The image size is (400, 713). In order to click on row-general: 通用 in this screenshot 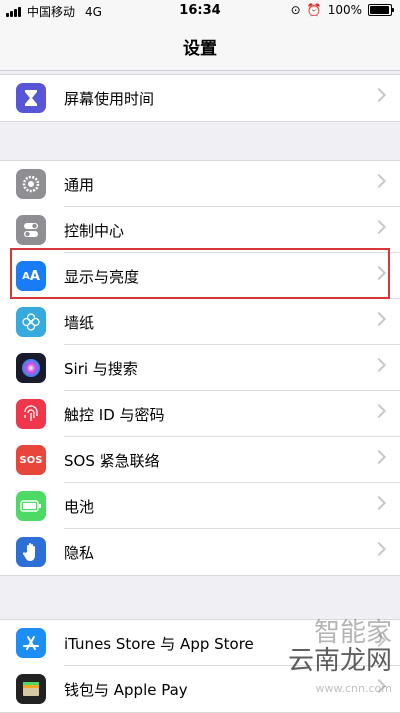, I will do `click(200, 184)`.